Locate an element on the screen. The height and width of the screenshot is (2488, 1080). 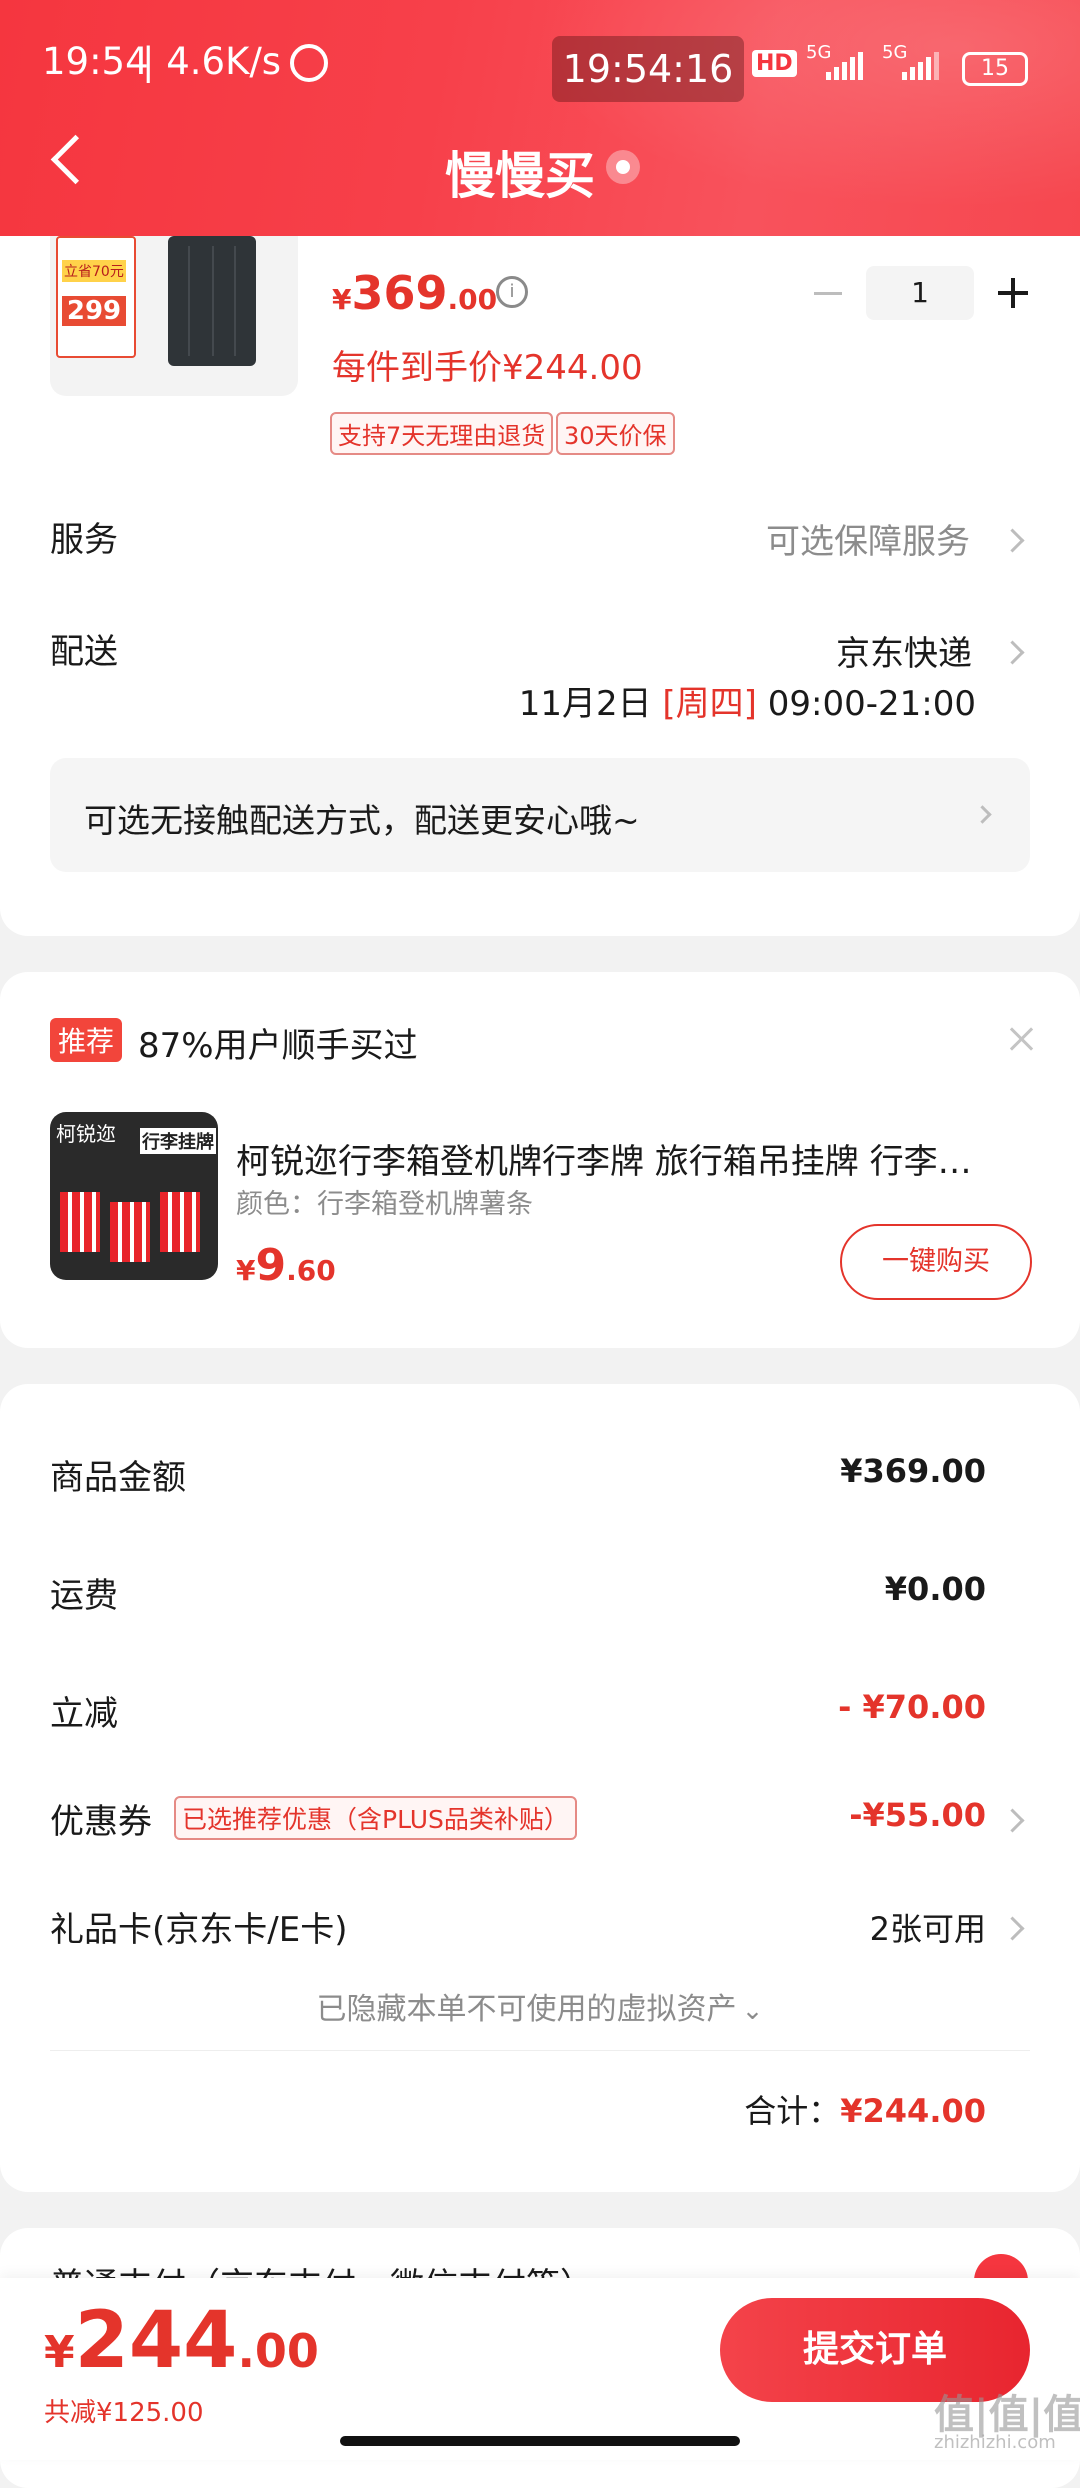
summary-value-coupon: -¥55.00 is located at coordinates (917, 1815).